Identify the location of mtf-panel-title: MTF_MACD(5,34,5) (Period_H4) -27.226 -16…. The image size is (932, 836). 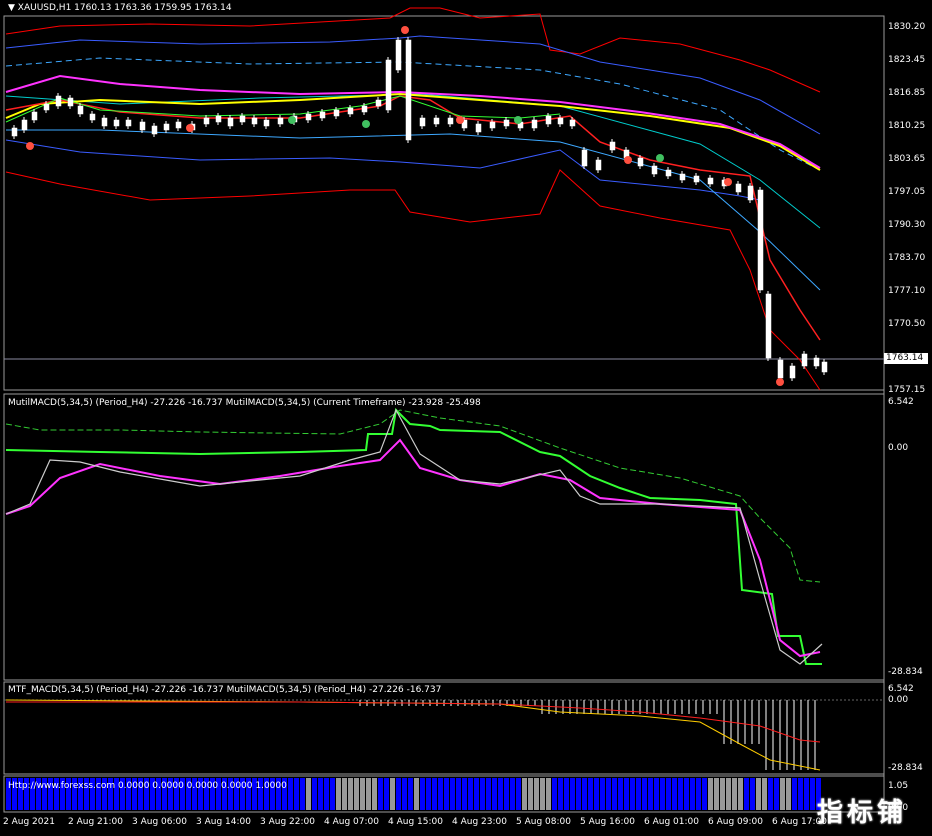
(225, 690).